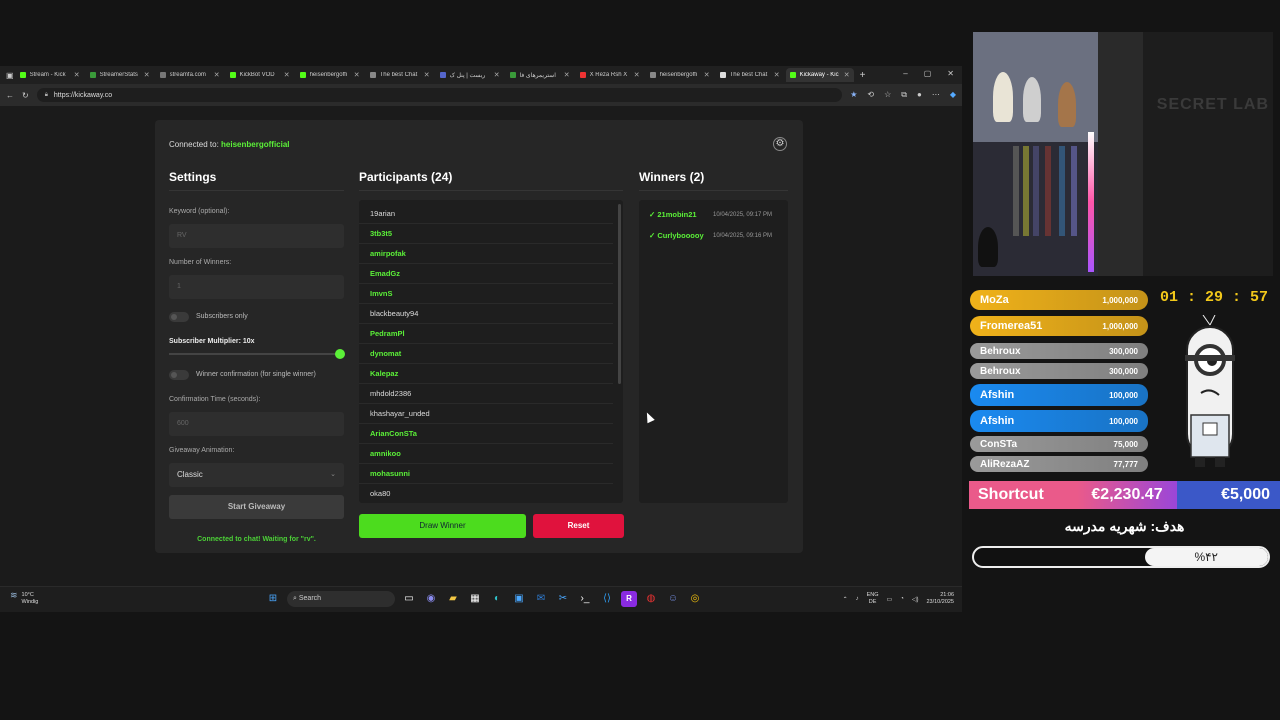 The width and height of the screenshot is (1280, 720). Describe the element at coordinates (629, 599) in the screenshot. I see `rider-icon: R` at that location.